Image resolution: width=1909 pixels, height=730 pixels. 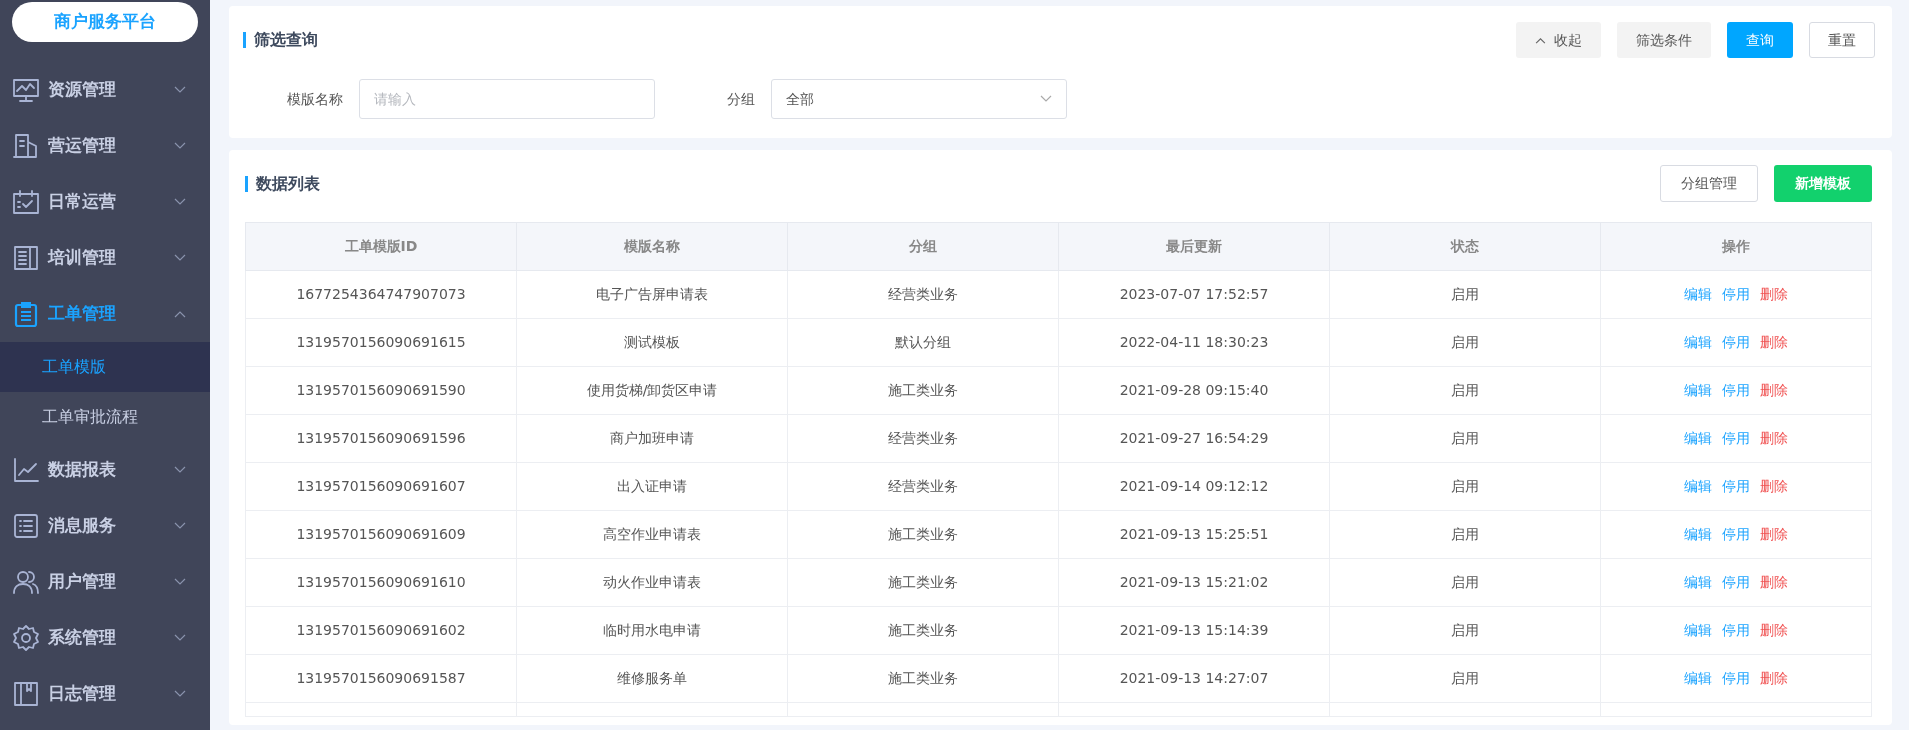 I want to click on select-field: 全部, so click(x=919, y=99).